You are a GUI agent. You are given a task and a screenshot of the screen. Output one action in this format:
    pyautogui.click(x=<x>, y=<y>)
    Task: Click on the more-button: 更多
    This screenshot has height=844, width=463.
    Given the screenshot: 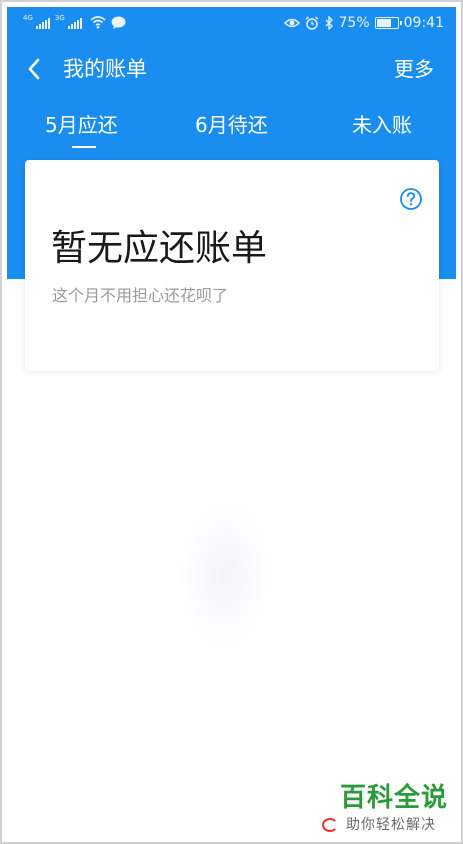 What is the action you would take?
    pyautogui.click(x=414, y=69)
    